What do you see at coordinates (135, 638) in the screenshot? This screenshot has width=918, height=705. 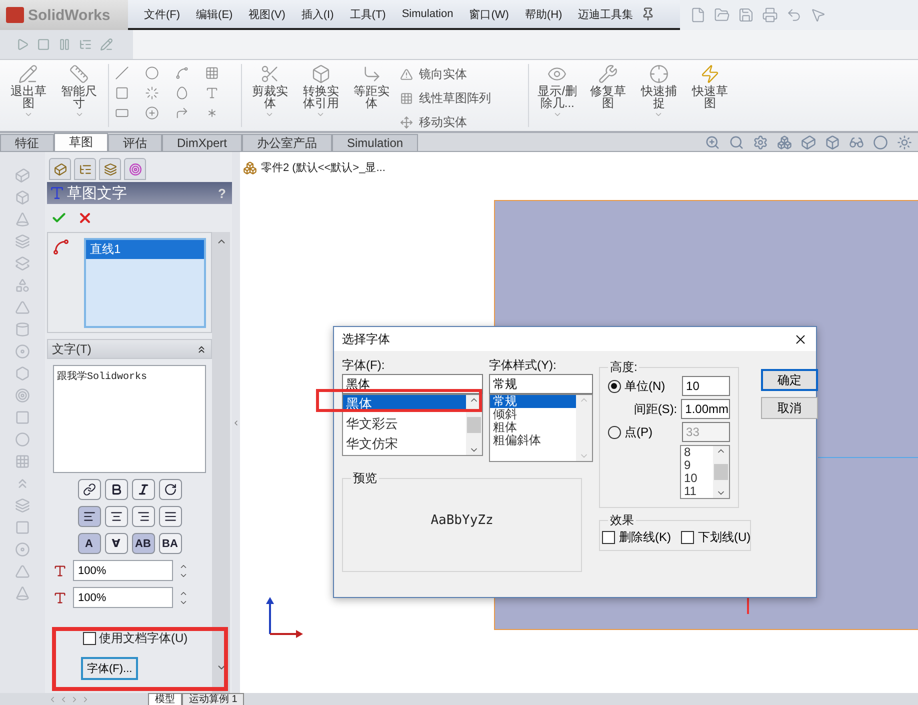 I see `use-document-font-checkbox: 使用文档字体(U)` at bounding box center [135, 638].